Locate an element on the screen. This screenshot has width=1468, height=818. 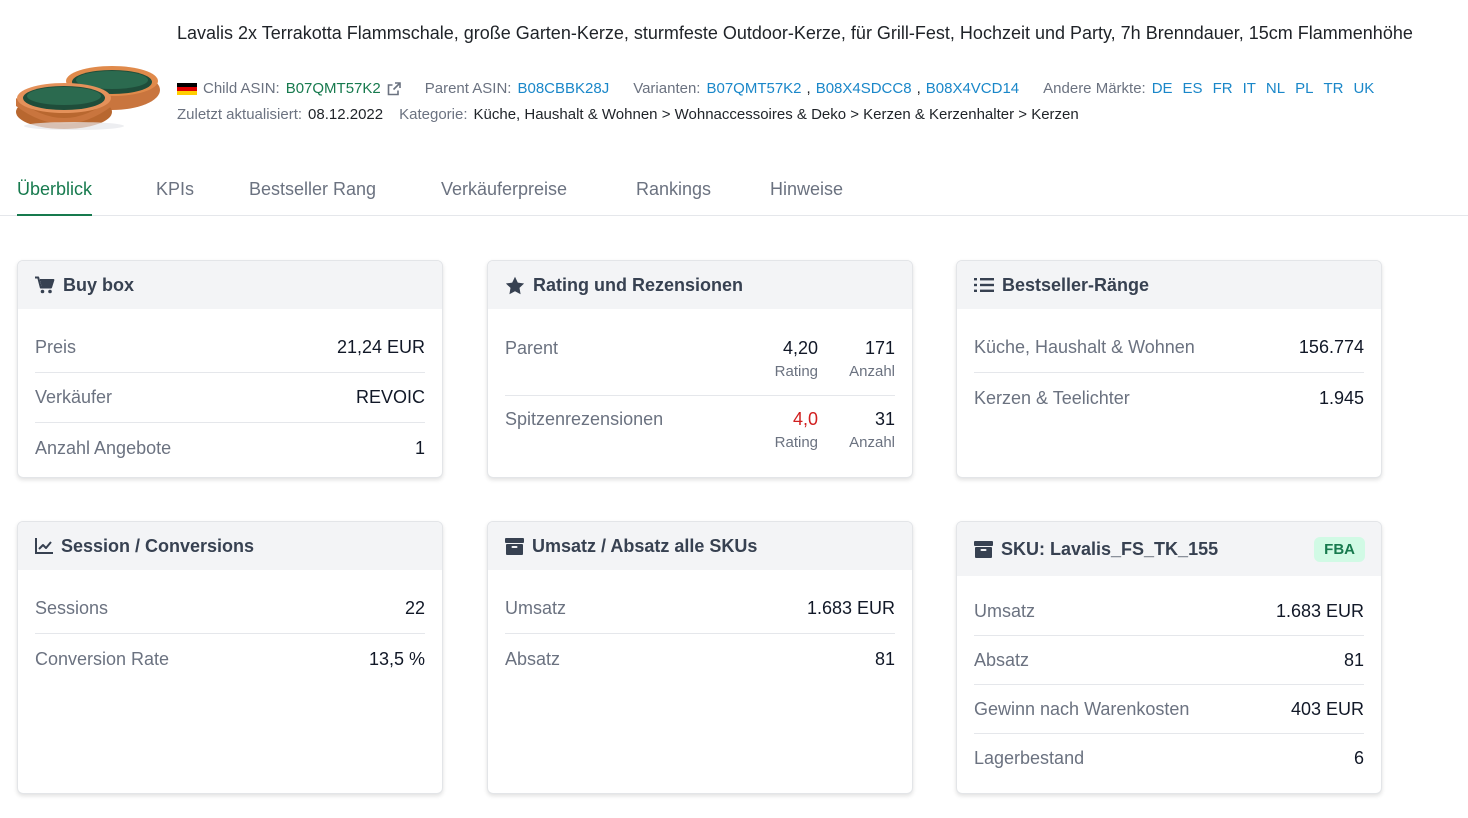
row-value: 1.683 EUR is located at coordinates (850, 608).